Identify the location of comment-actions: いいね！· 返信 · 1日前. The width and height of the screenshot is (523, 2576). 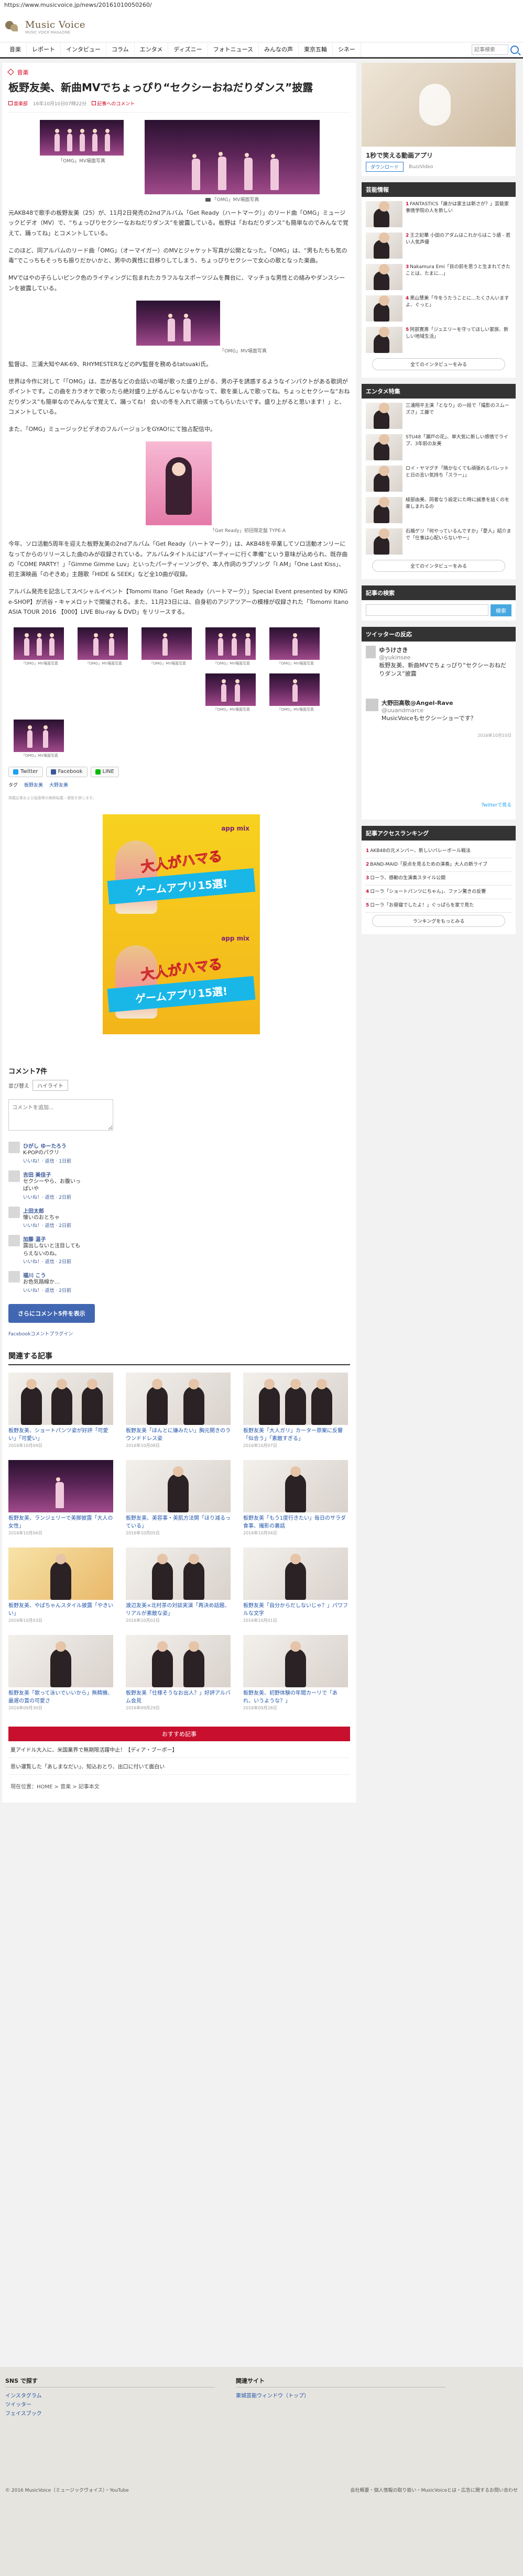
(52, 1160).